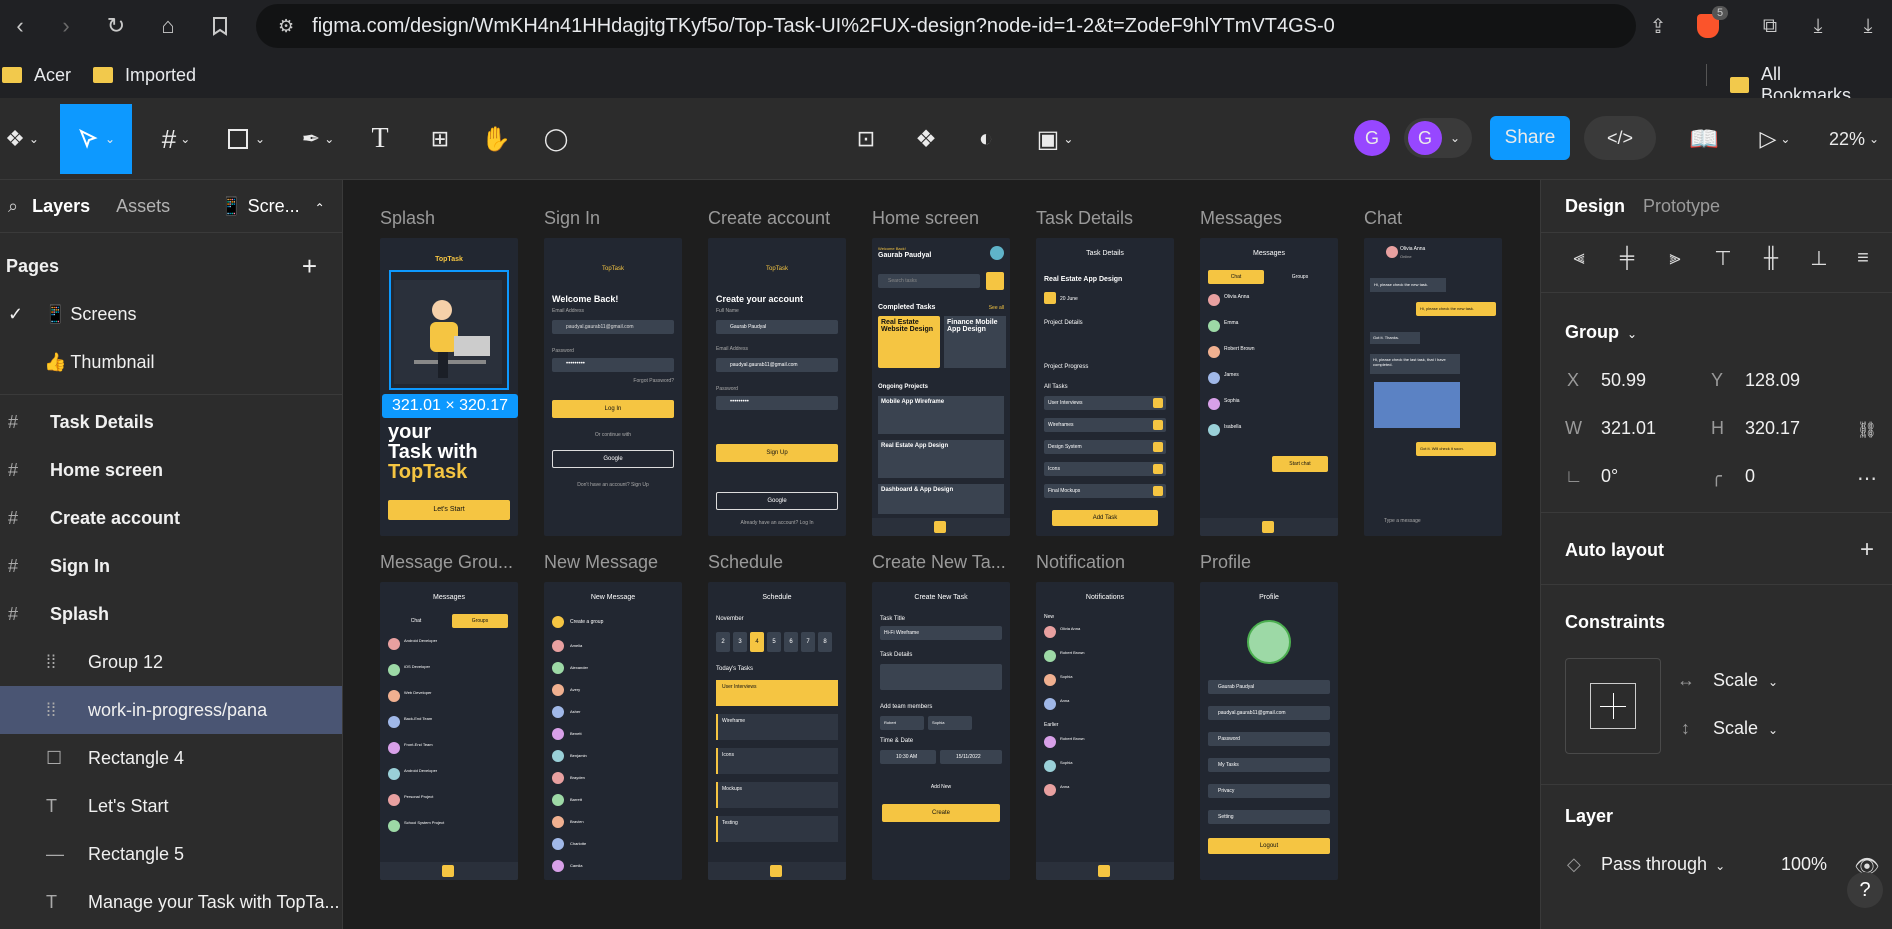 This screenshot has height=929, width=1892. I want to click on frame-label: Chat, so click(1383, 218).